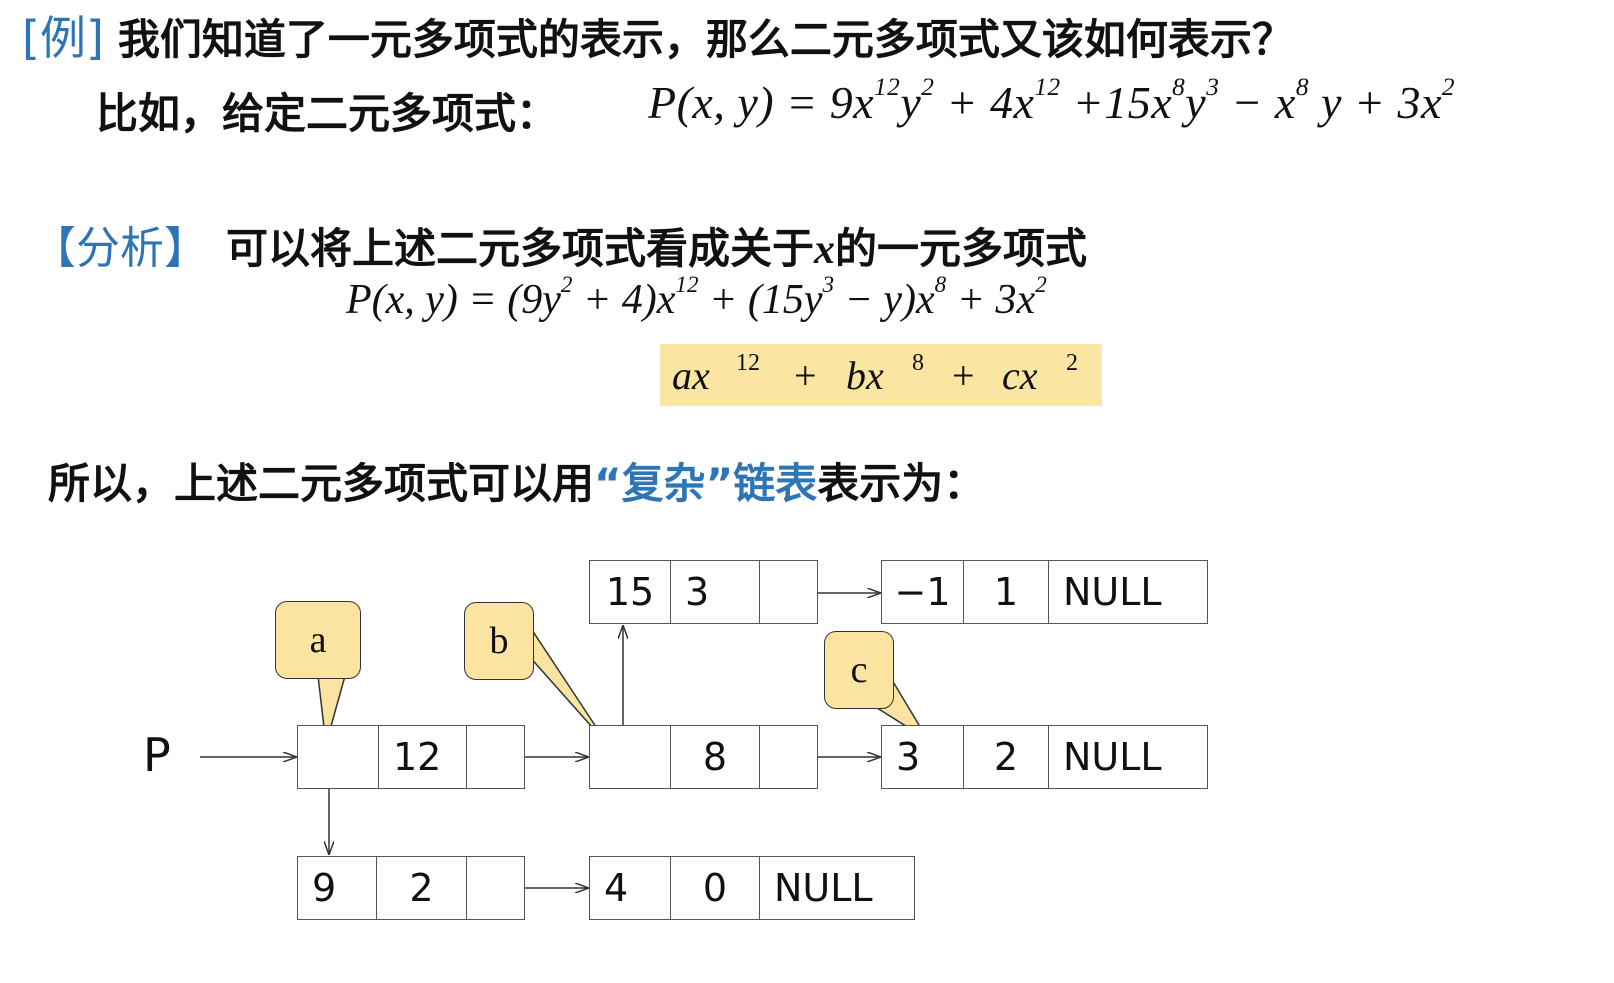  I want to click on node-a-sublist, so click(338, 757).